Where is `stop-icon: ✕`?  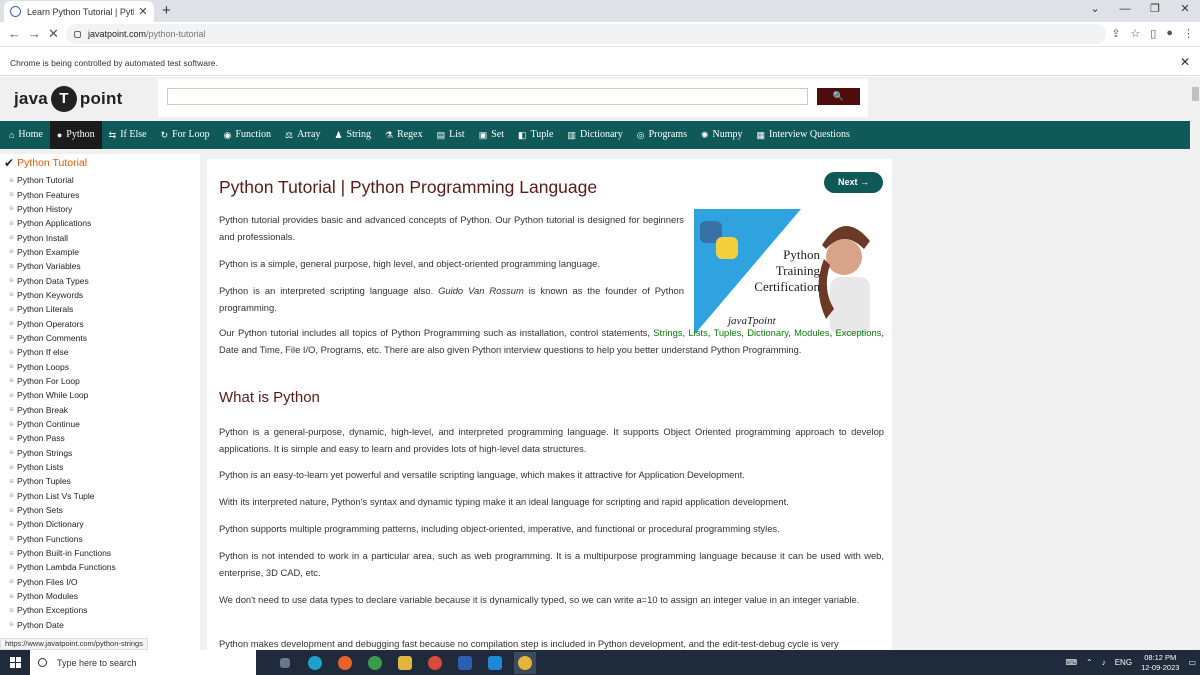 stop-icon: ✕ is located at coordinates (53, 34).